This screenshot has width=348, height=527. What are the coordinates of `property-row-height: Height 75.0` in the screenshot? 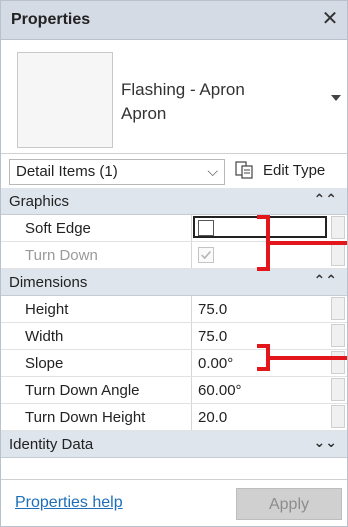 It's located at (174, 309).